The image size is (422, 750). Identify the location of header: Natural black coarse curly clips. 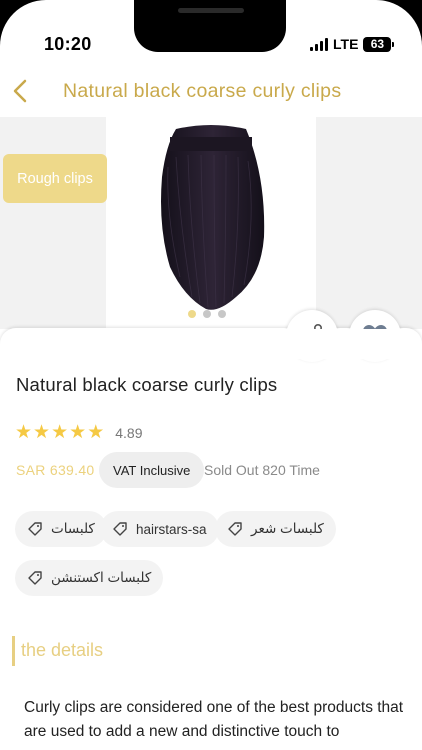
(211, 92).